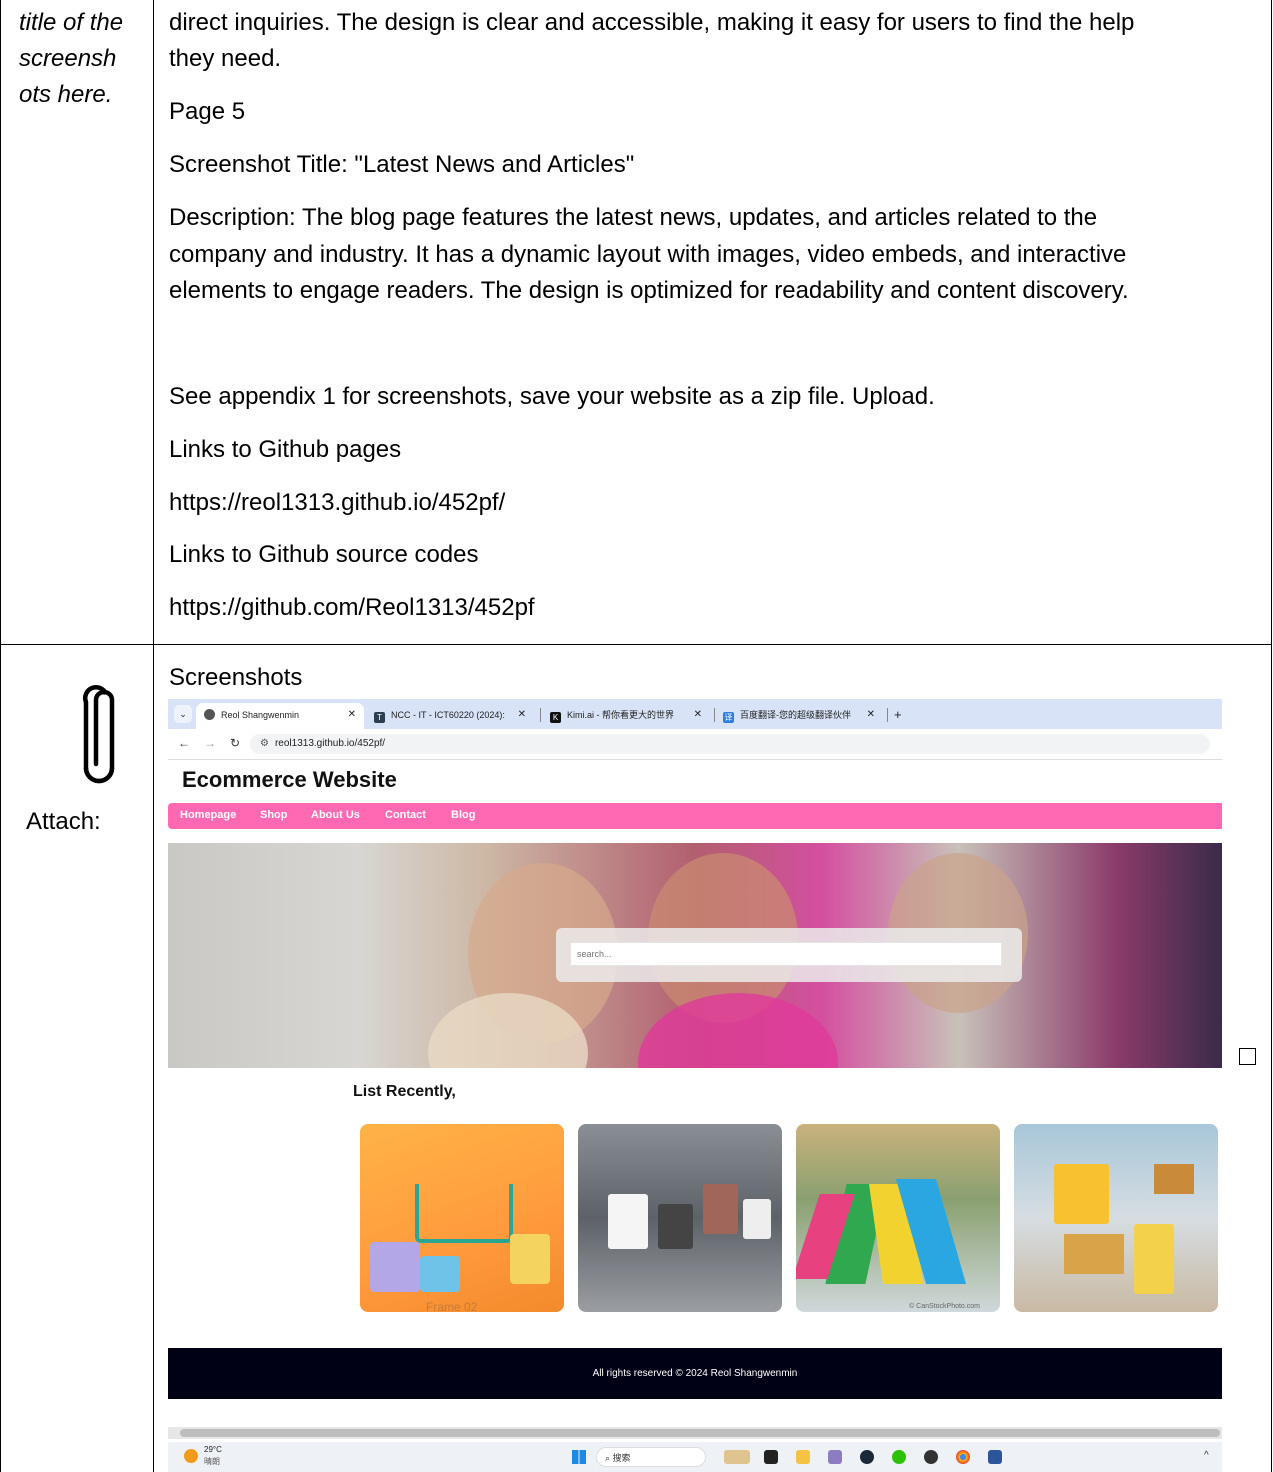 The width and height of the screenshot is (1273, 1472). Describe the element at coordinates (448, 715) in the screenshot. I see `tab-label: NCC - IT - ICT60220 (2024):` at that location.